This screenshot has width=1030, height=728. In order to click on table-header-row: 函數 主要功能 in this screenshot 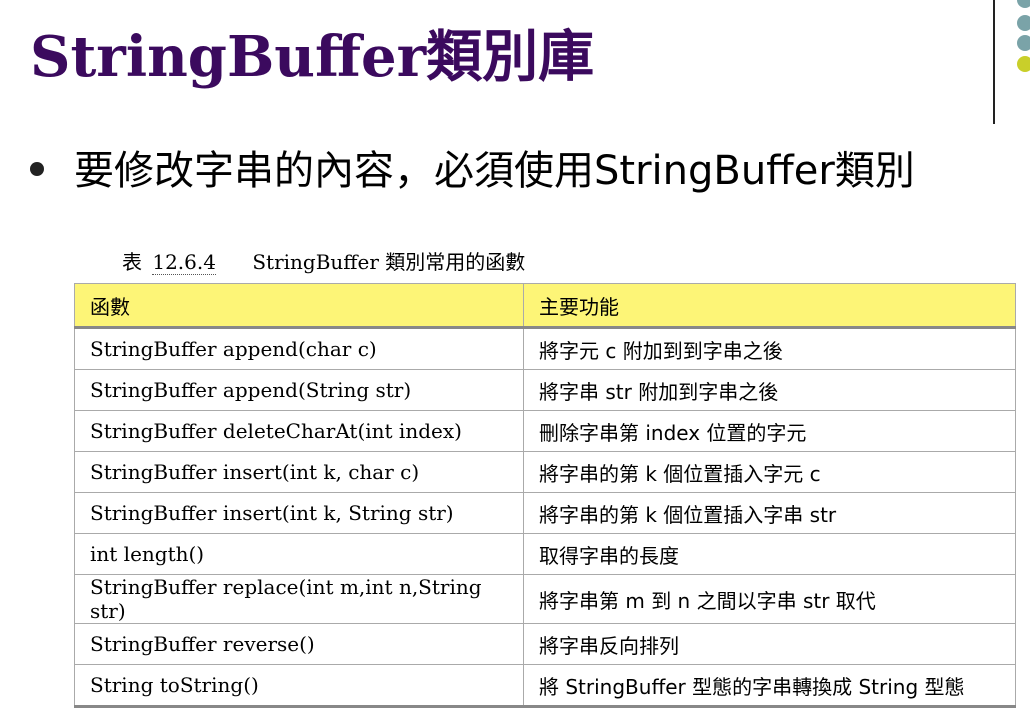, I will do `click(545, 306)`.